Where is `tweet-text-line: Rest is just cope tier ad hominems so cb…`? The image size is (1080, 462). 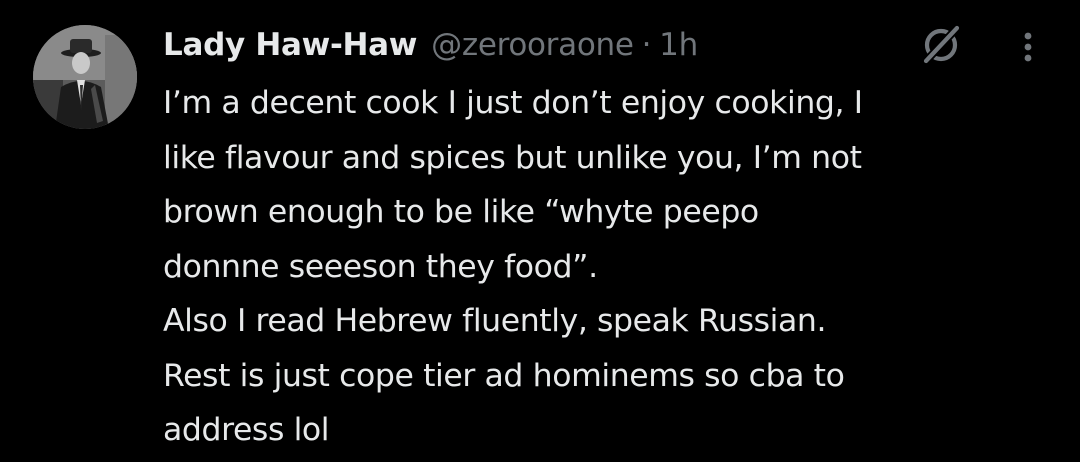
tweet-text-line: Rest is just cope tier ad hominems so cb… is located at coordinates (504, 375).